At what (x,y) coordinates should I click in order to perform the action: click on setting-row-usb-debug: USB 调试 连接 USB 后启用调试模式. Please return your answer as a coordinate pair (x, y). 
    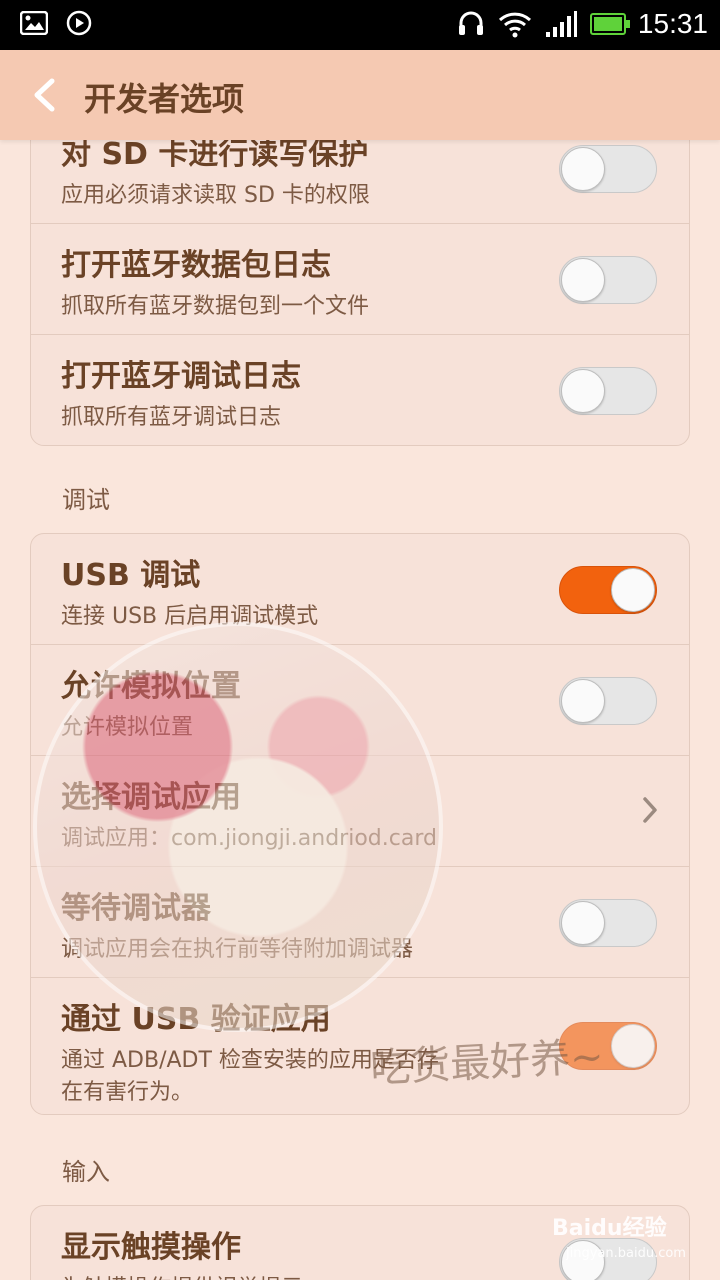
    Looking at the image, I should click on (360, 589).